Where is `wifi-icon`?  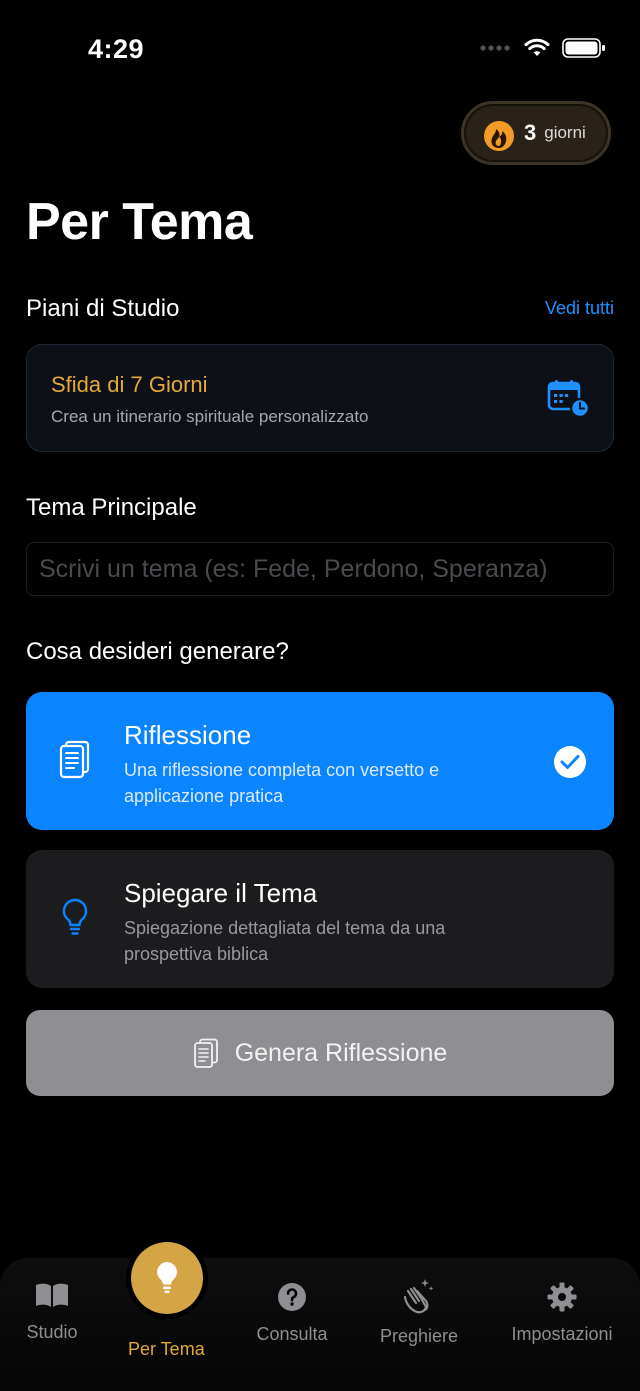
wifi-icon is located at coordinates (537, 47).